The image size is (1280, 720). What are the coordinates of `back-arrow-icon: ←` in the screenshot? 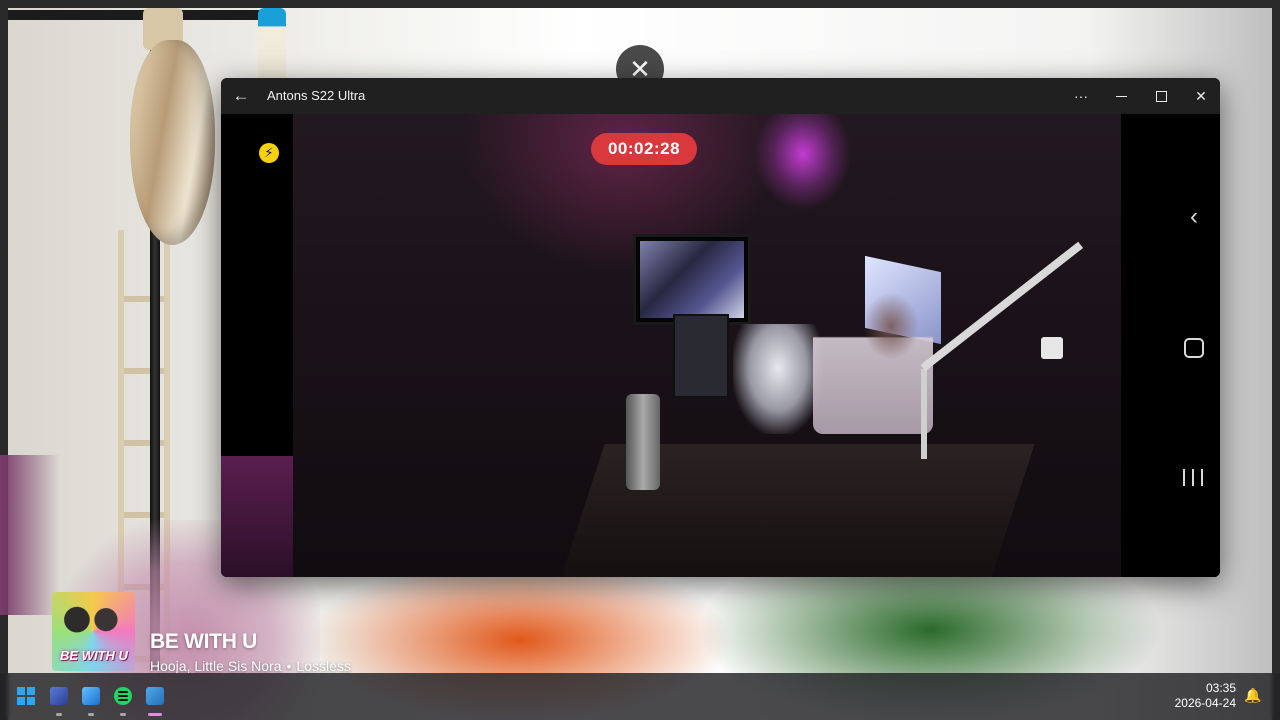 It's located at (241, 95).